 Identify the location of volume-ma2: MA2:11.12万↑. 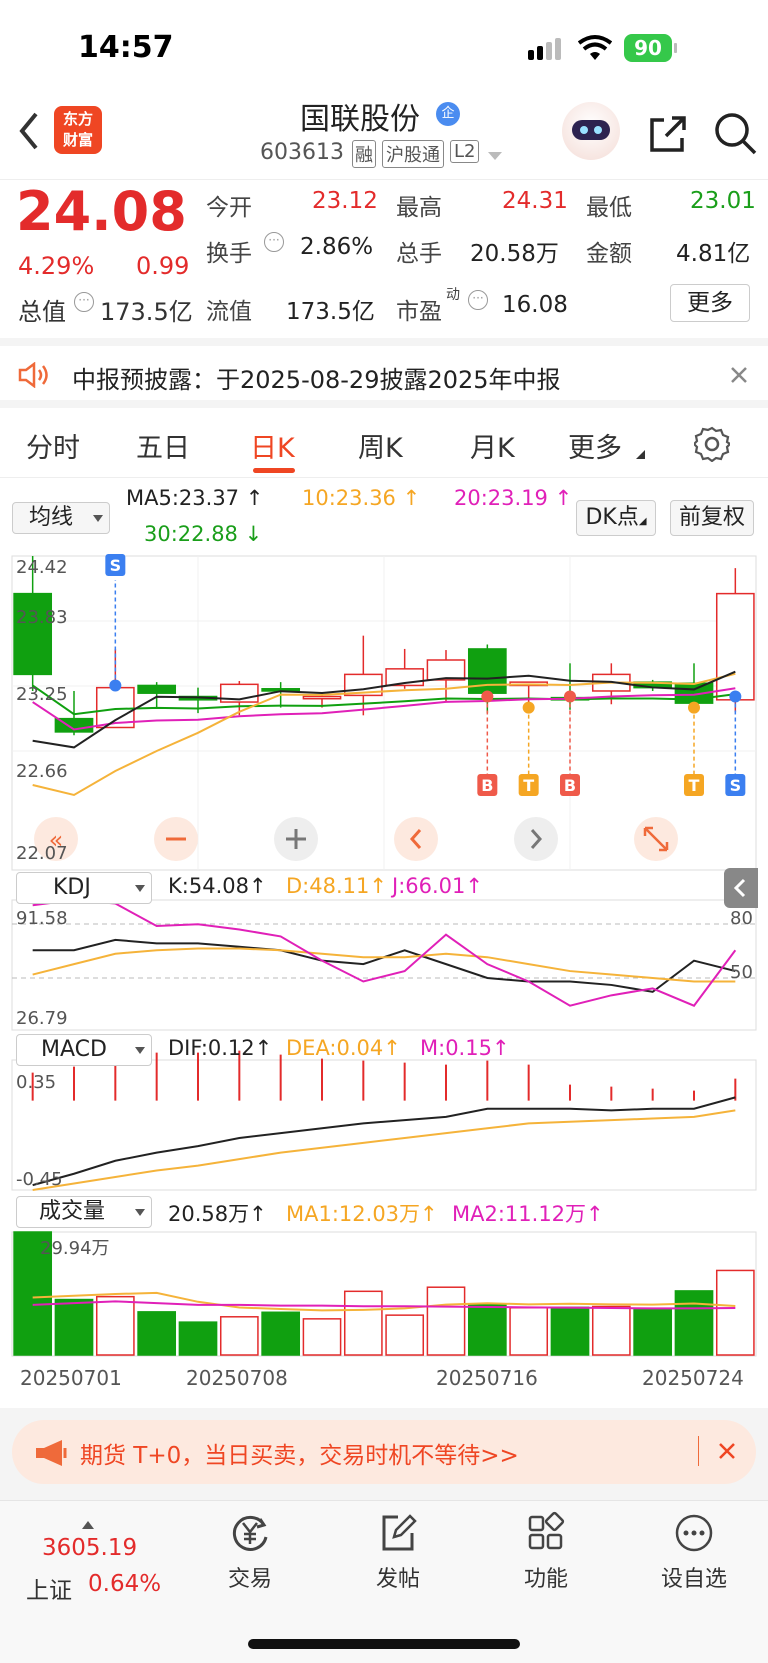
(528, 1214).